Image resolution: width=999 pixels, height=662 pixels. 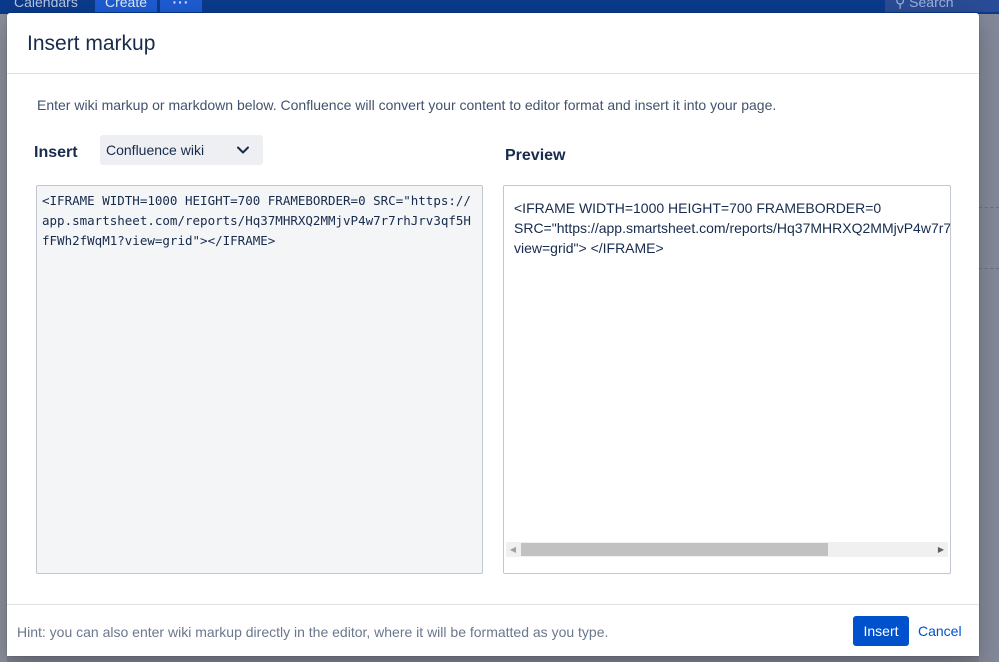 What do you see at coordinates (931, 5) in the screenshot?
I see `nav-search-placeholder: Search` at bounding box center [931, 5].